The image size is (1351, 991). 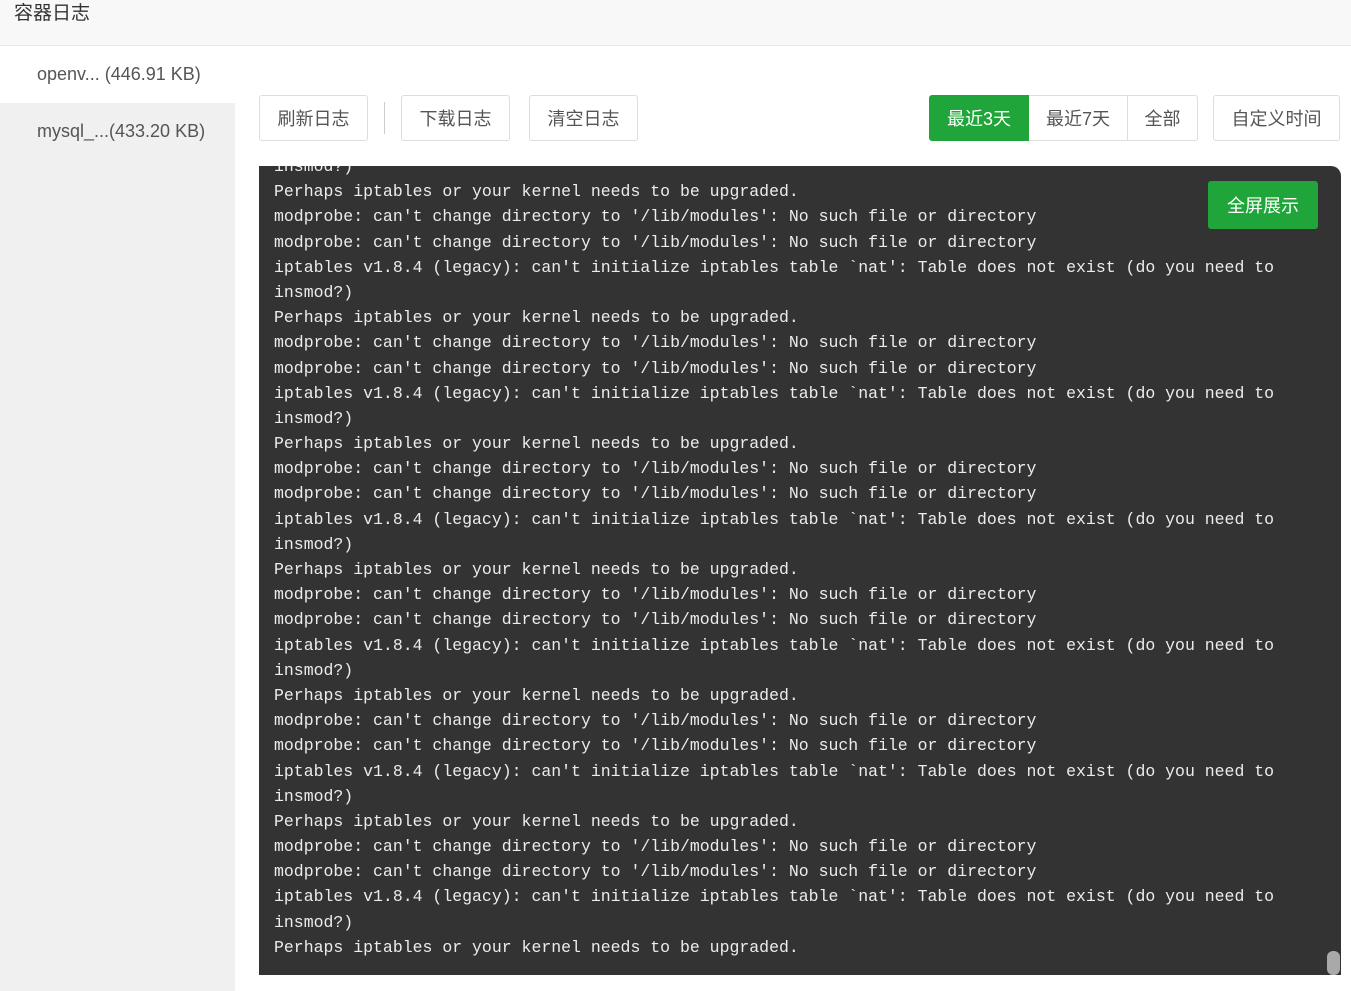 What do you see at coordinates (117, 131) in the screenshot?
I see `container-item-mysql: mysql_...(433.20 KB)` at bounding box center [117, 131].